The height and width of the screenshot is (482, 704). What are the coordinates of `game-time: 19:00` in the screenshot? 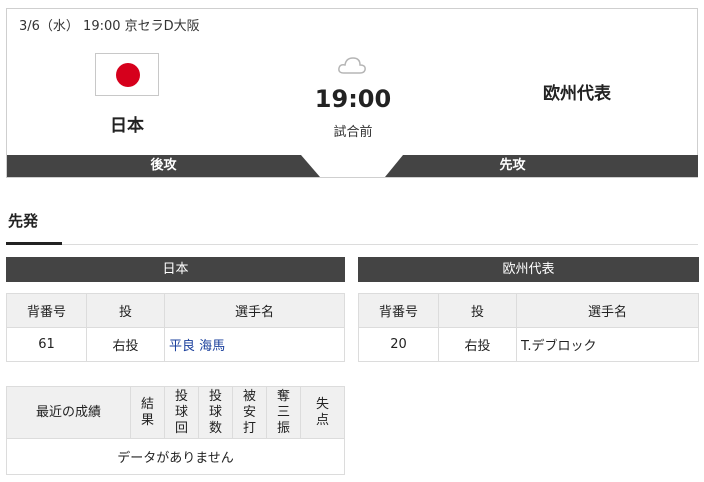 It's located at (353, 99).